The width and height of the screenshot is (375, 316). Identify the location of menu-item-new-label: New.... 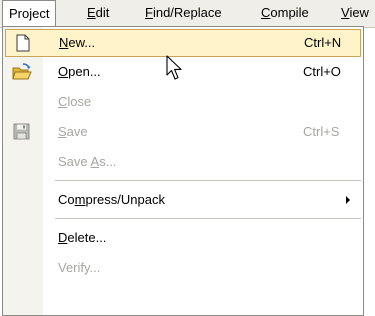
(77, 43).